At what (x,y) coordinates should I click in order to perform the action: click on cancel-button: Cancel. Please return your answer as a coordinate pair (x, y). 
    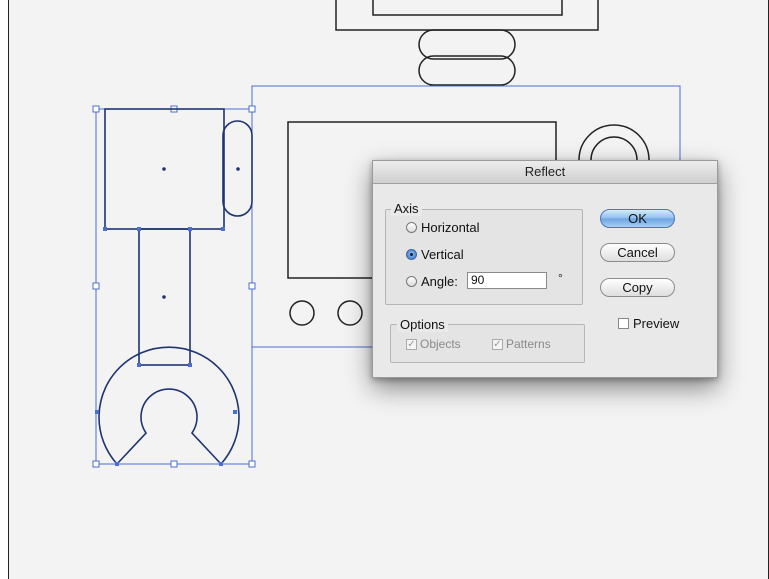
    Looking at the image, I should click on (637, 252).